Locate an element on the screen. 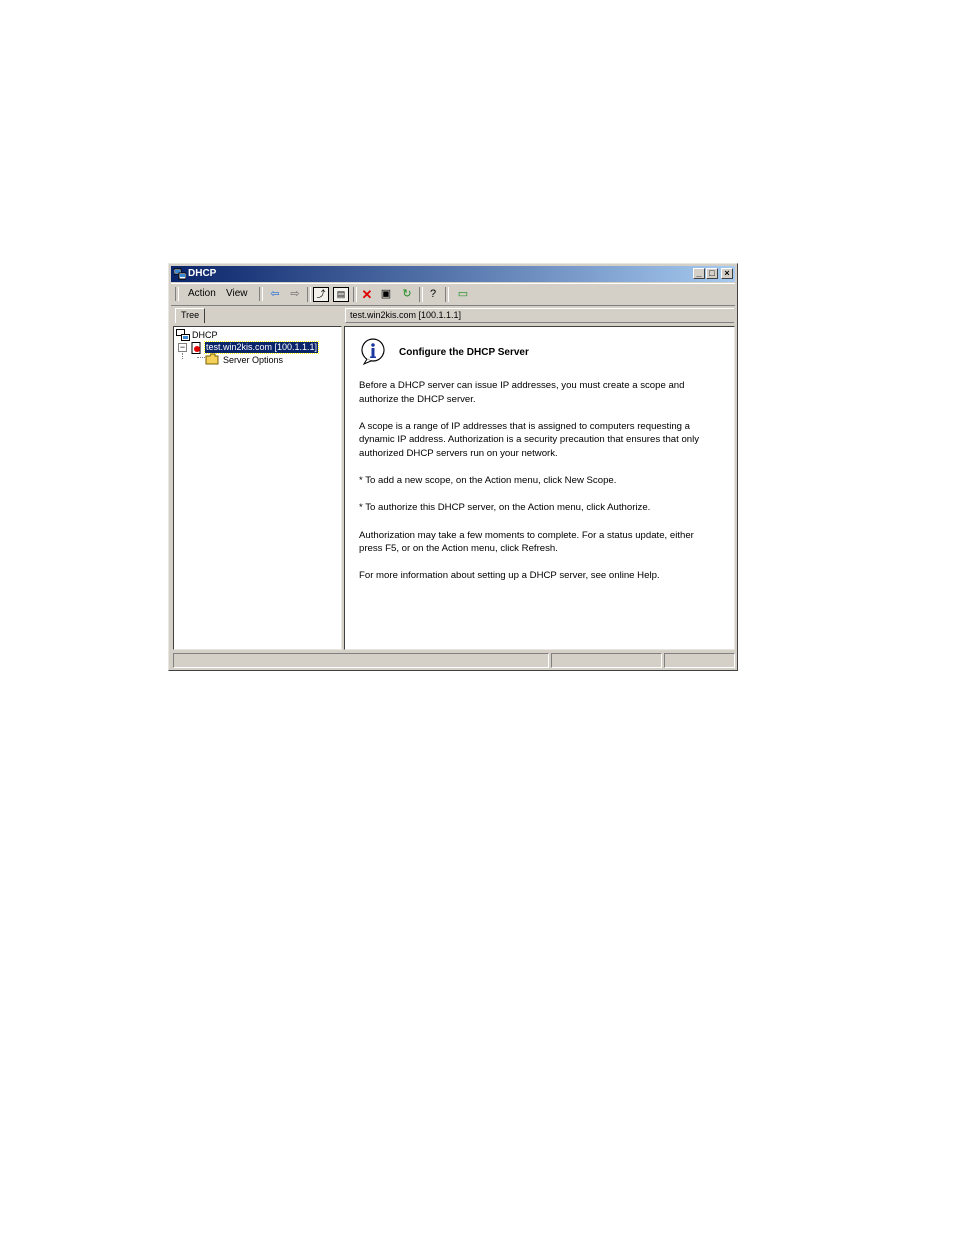  back-arrow-icon: ⇦ is located at coordinates (275, 294).